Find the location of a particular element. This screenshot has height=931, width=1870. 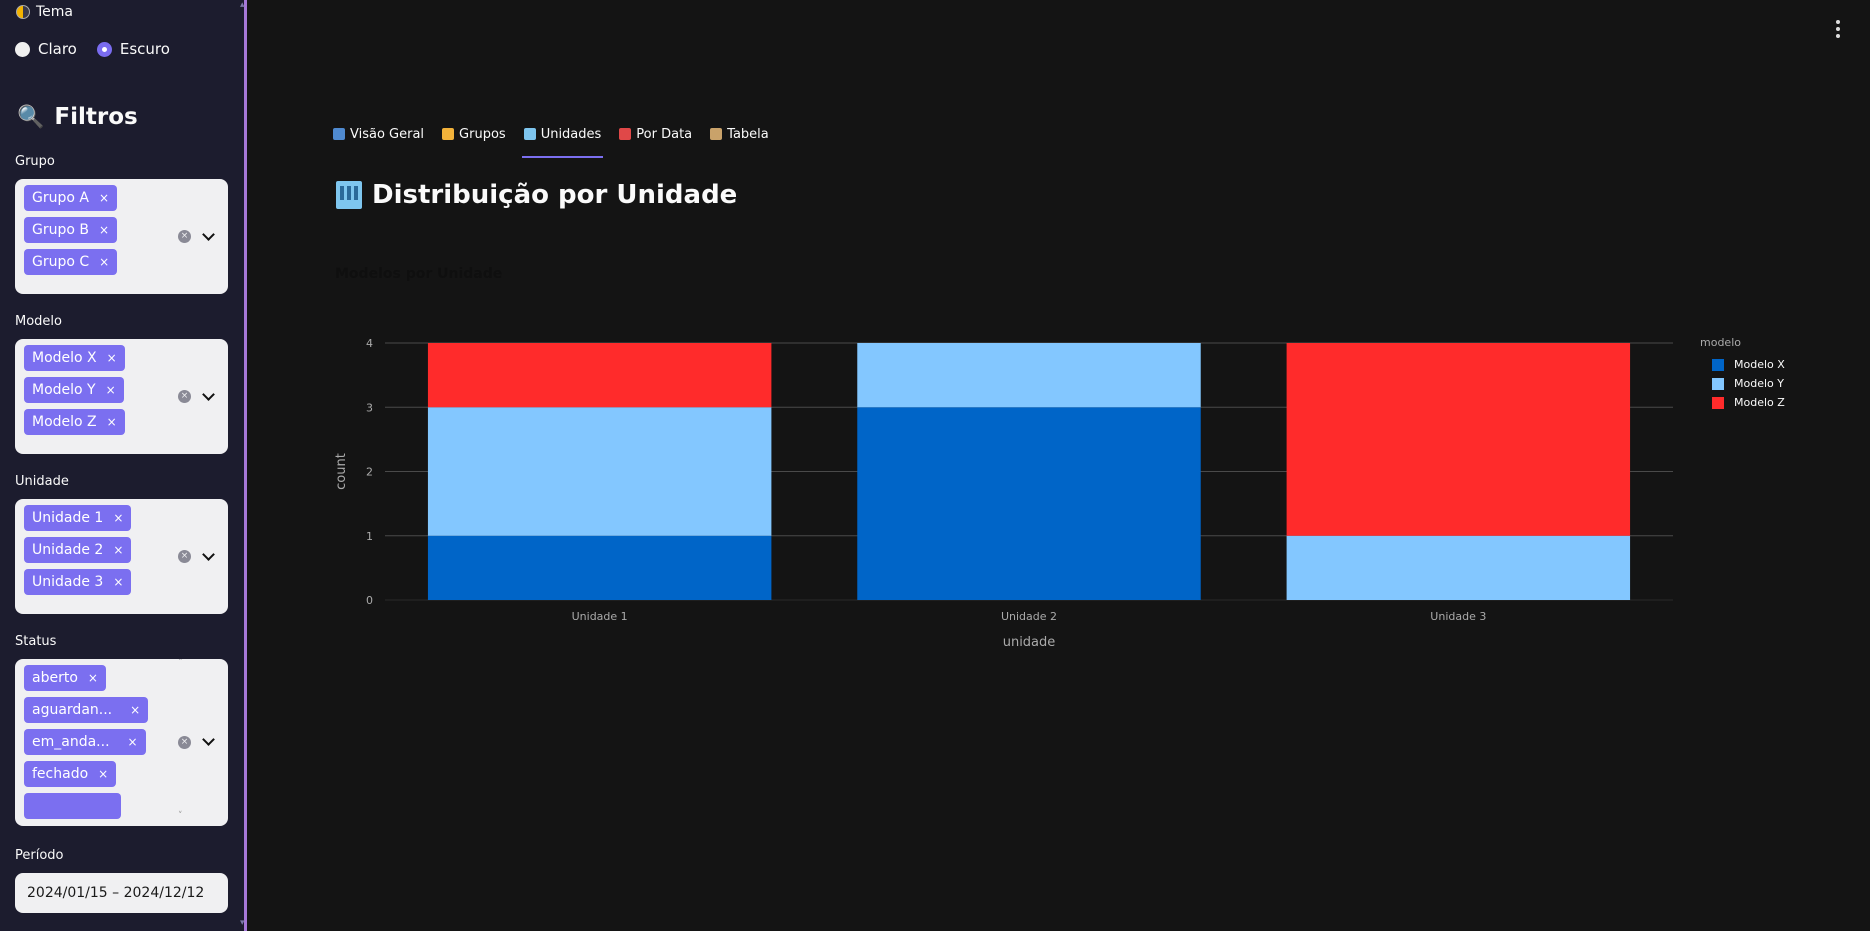

chip-label: Modelo Z is located at coordinates (64, 422).